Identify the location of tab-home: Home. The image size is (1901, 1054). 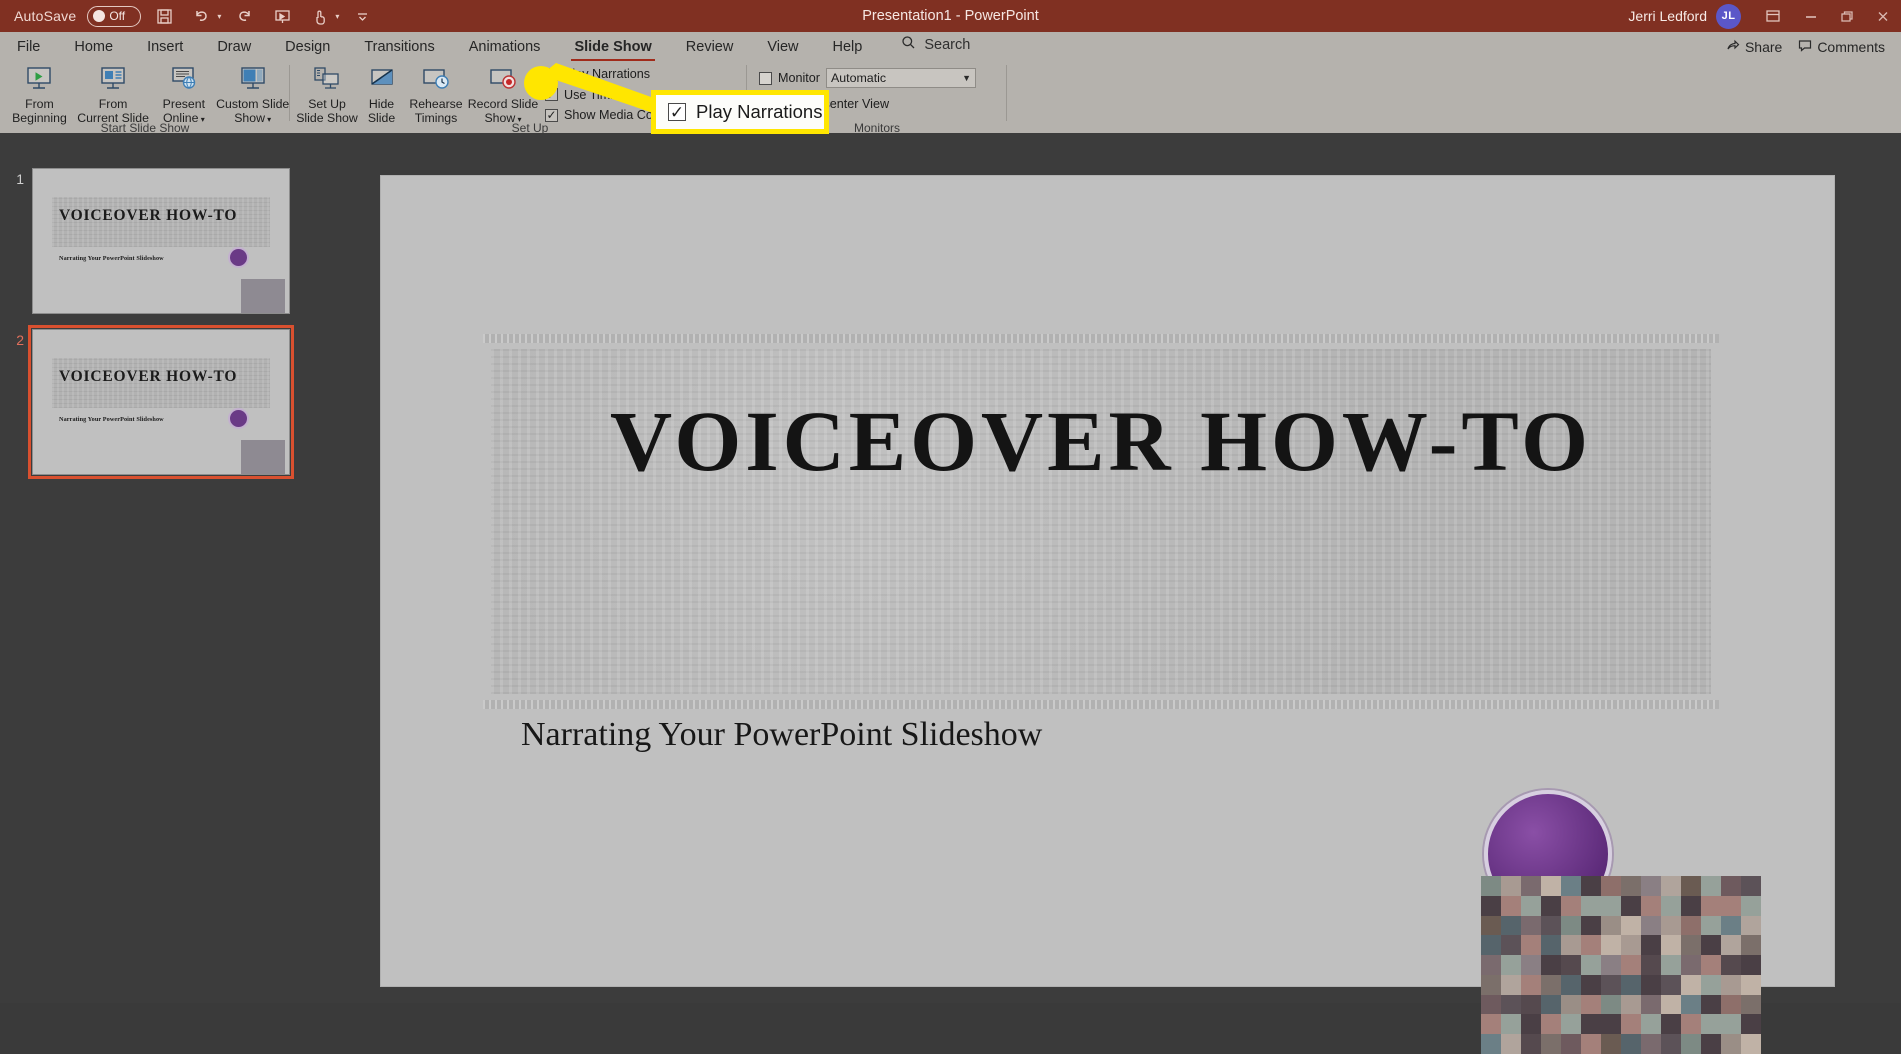
(93, 50).